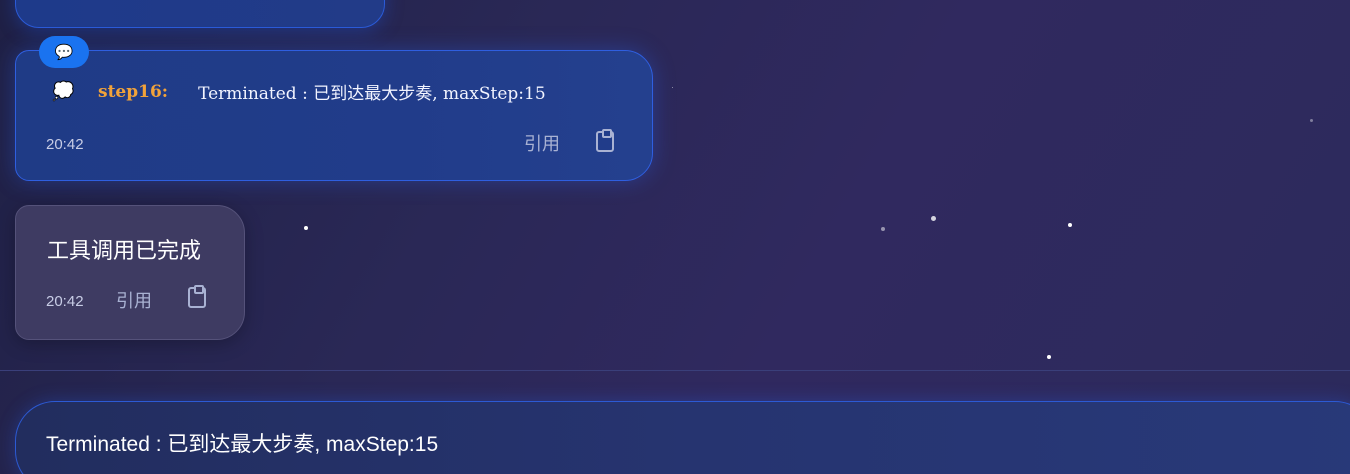 The height and width of the screenshot is (474, 1350). I want to click on step-text: Terminated : 已到达最大步奏, maxStep:15, so click(372, 94).